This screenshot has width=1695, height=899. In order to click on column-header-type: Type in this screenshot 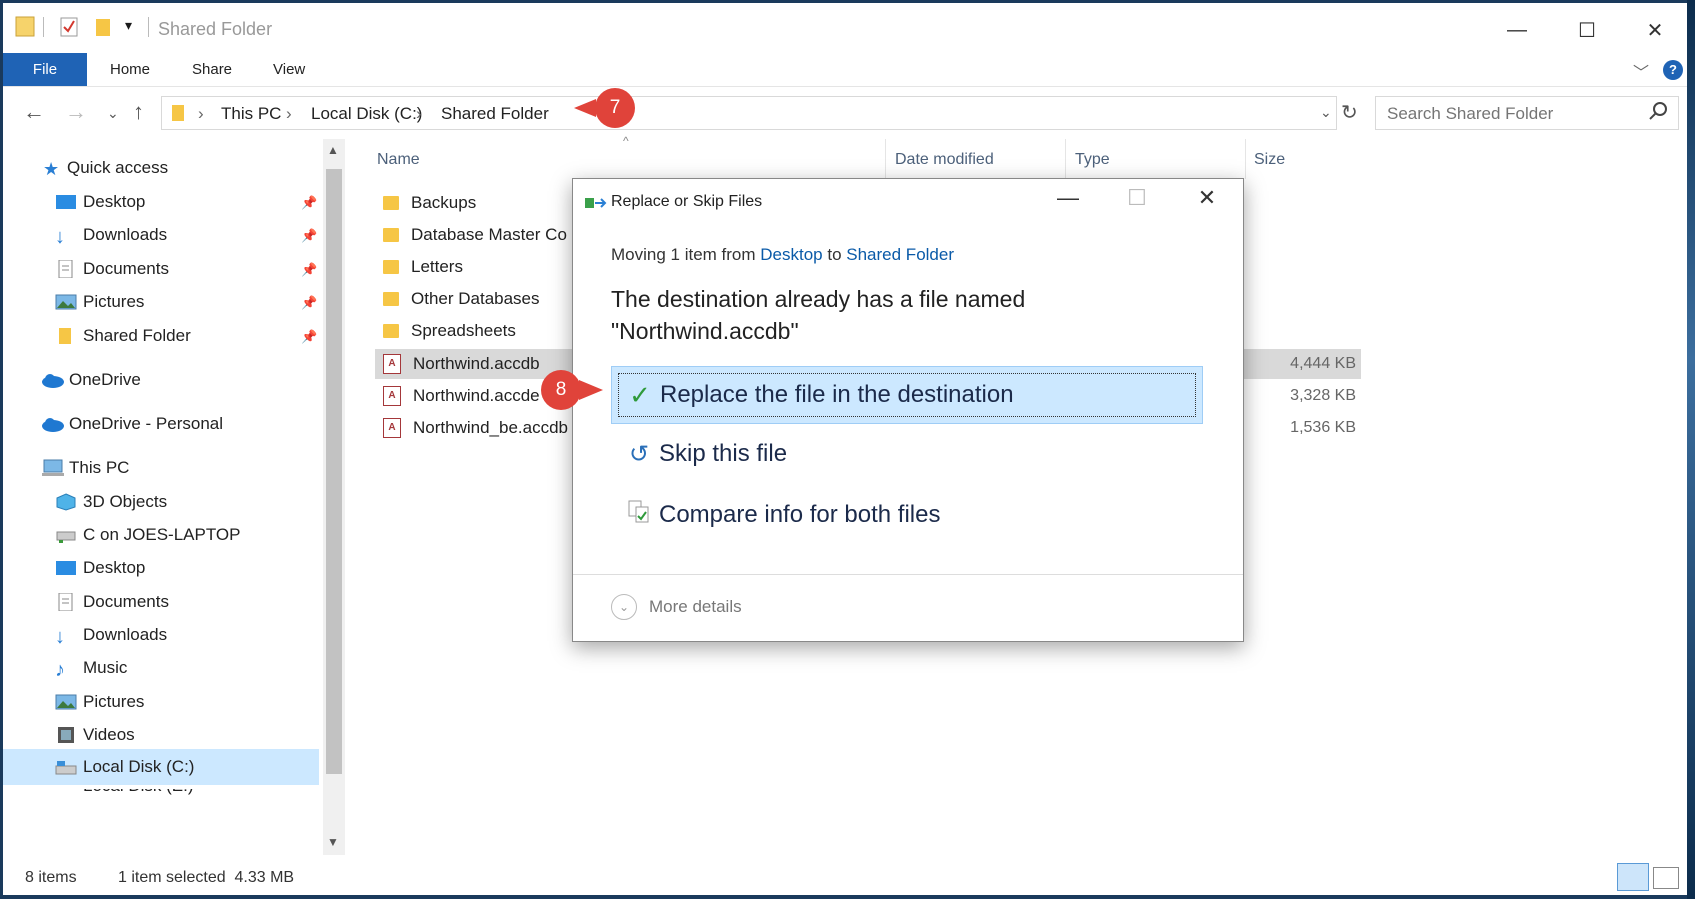, I will do `click(1092, 160)`.